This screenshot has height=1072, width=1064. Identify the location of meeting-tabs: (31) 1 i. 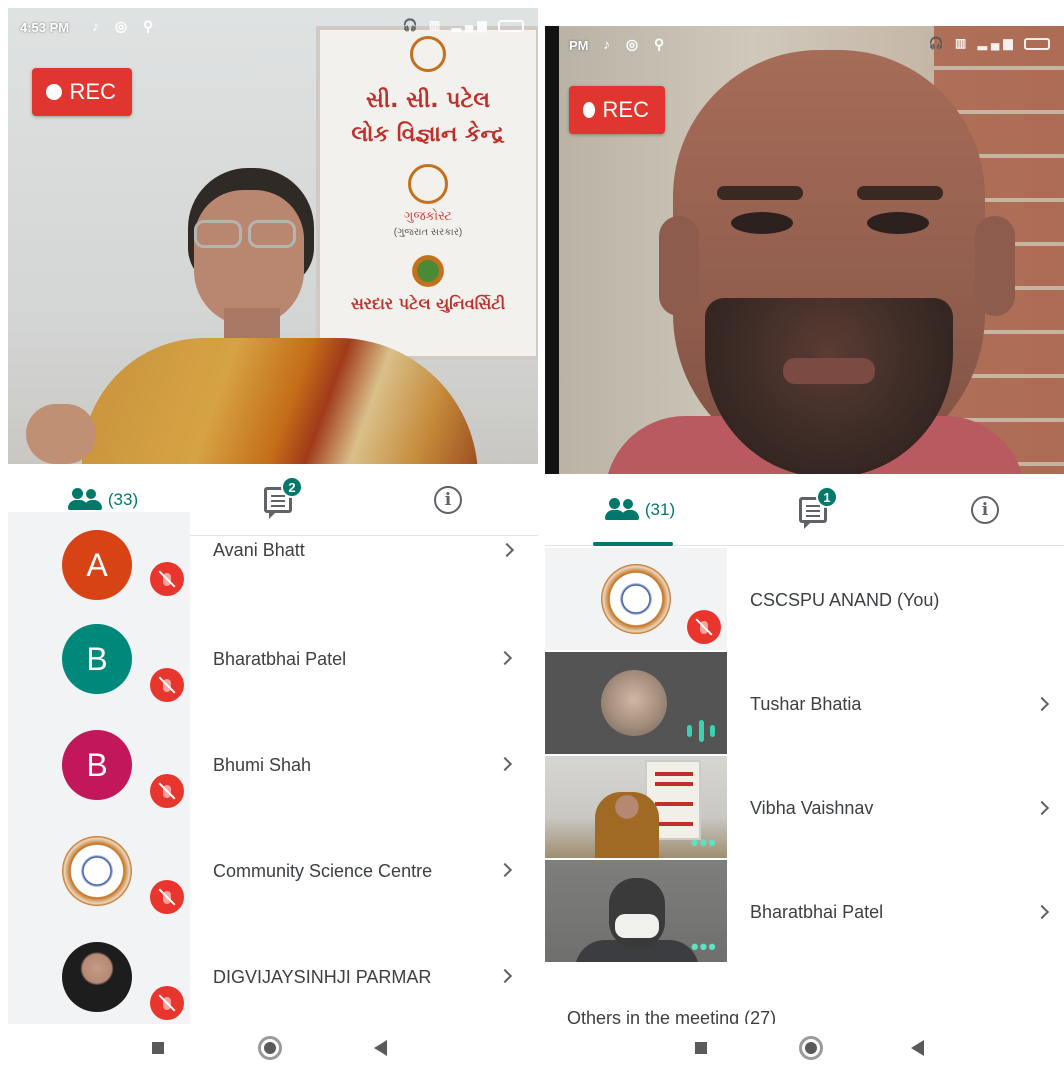
(804, 510).